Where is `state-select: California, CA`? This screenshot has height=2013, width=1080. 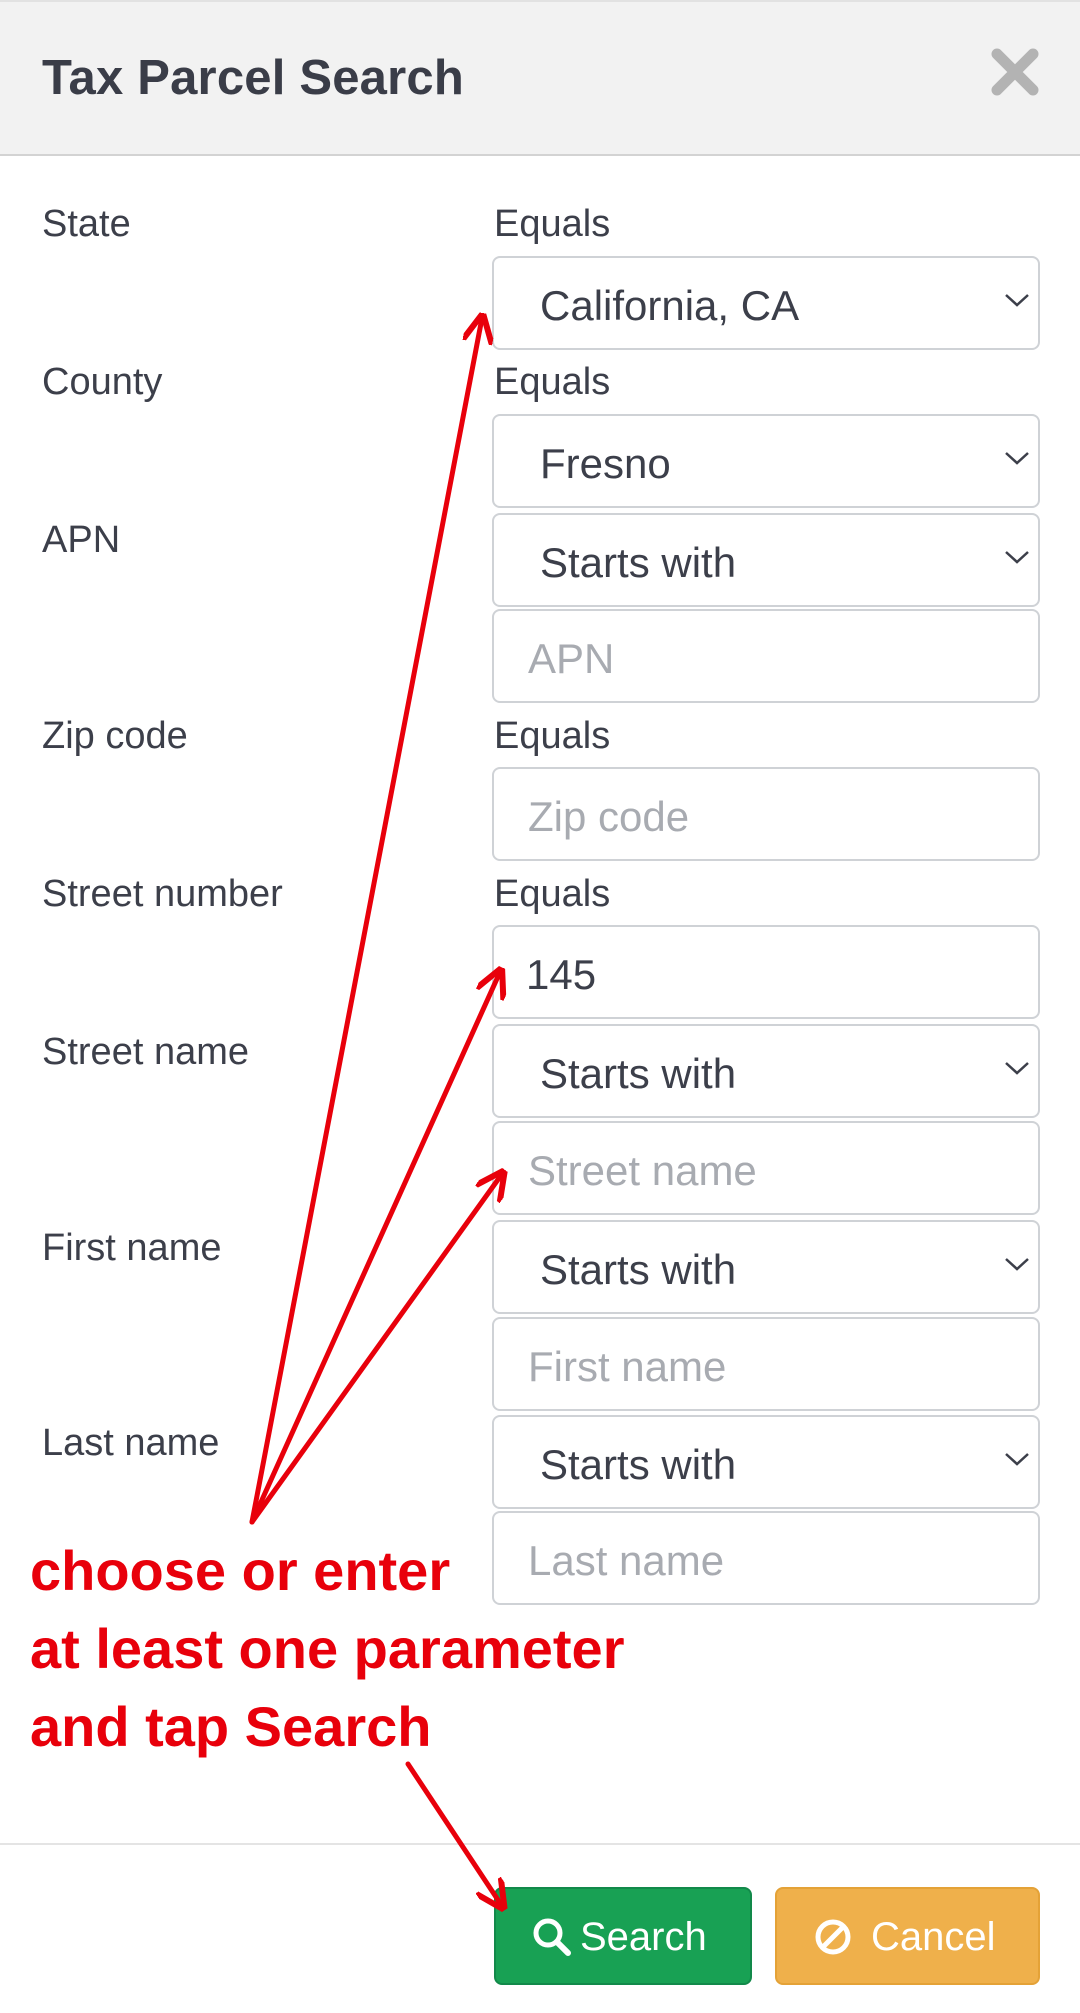
state-select: California, CA is located at coordinates (766, 303).